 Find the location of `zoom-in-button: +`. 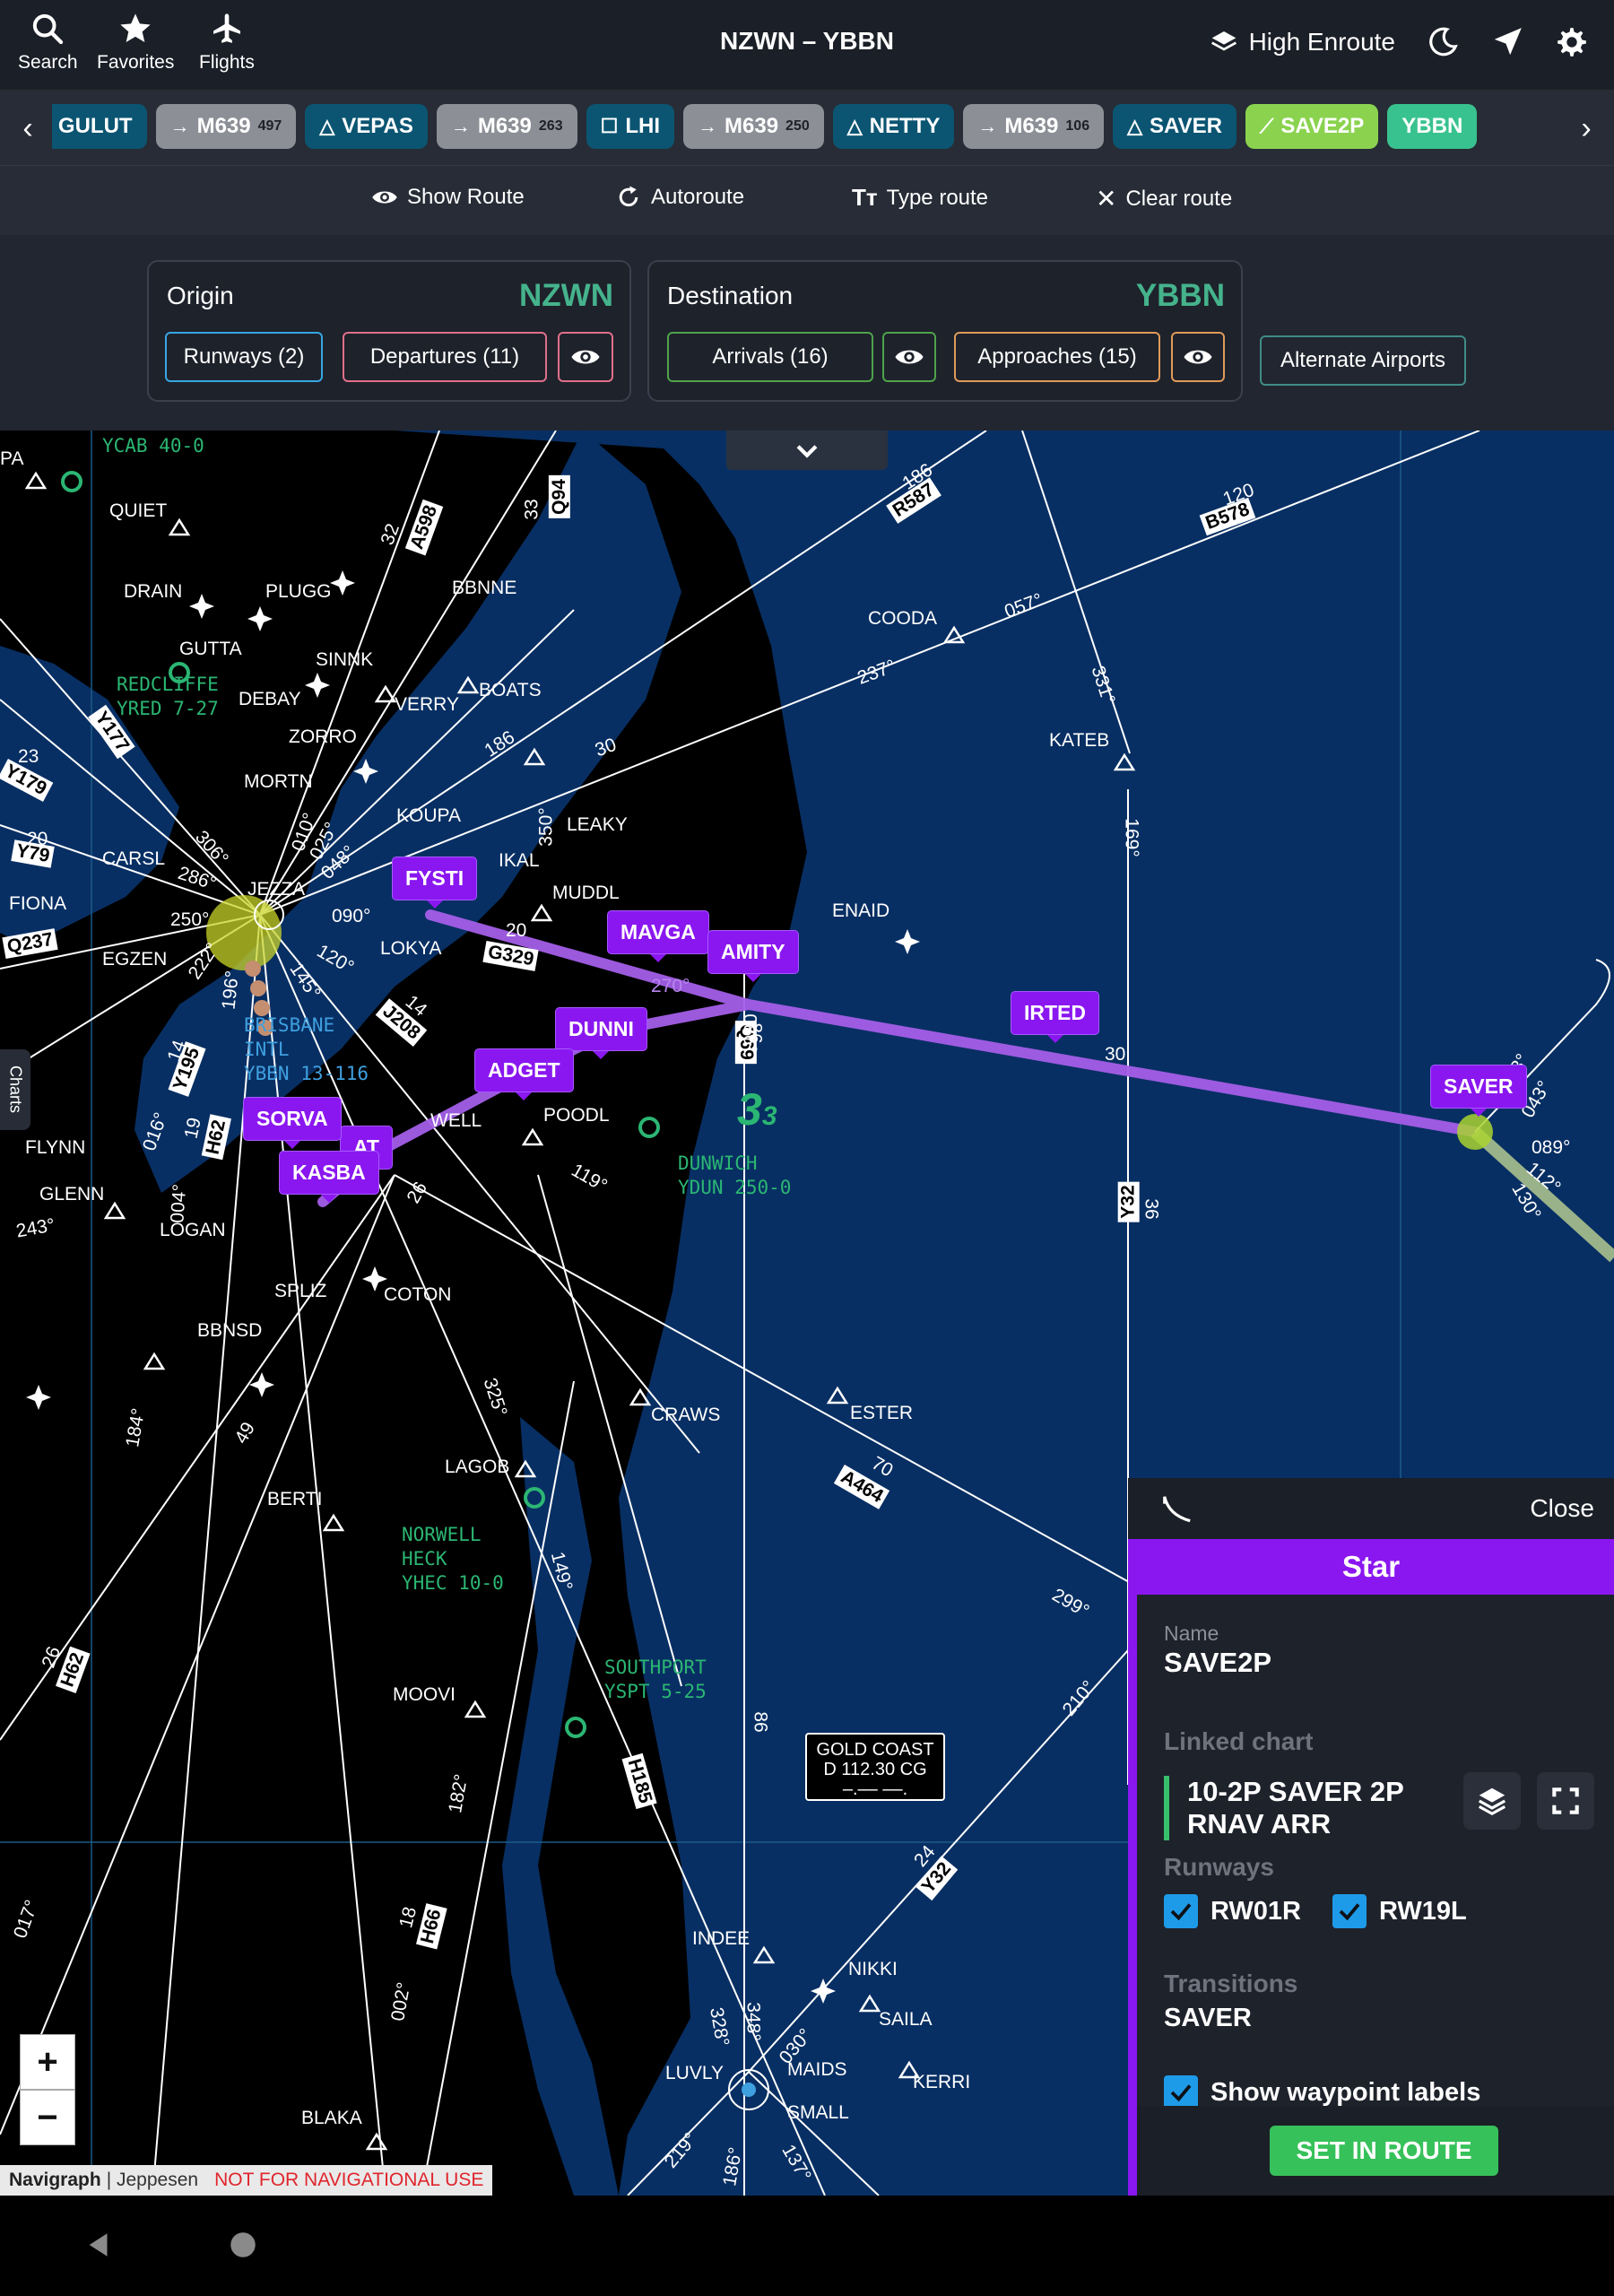

zoom-in-button: + is located at coordinates (47, 2062).